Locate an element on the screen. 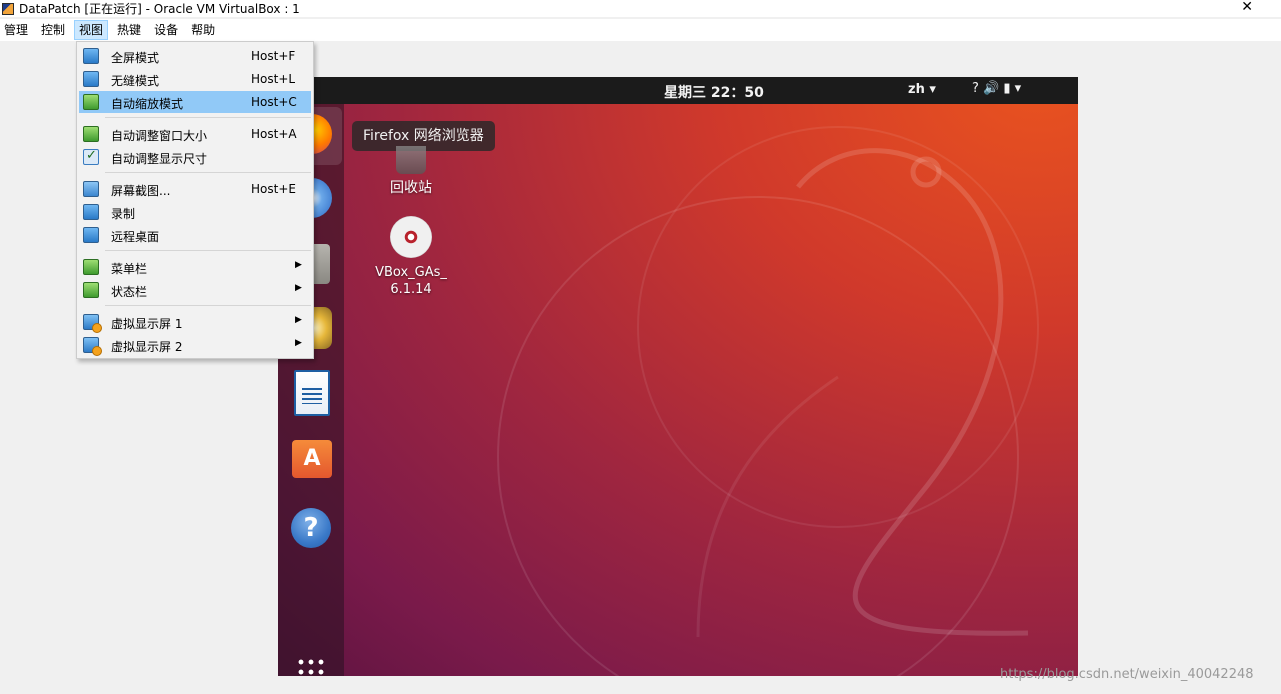  menu-item-recording: 录制 is located at coordinates (195, 212).